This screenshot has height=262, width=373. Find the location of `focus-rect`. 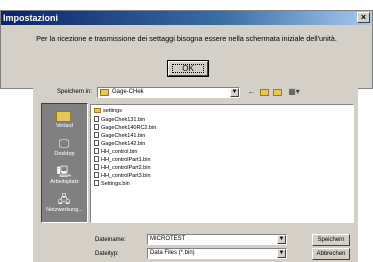

focus-rect is located at coordinates (188, 68).